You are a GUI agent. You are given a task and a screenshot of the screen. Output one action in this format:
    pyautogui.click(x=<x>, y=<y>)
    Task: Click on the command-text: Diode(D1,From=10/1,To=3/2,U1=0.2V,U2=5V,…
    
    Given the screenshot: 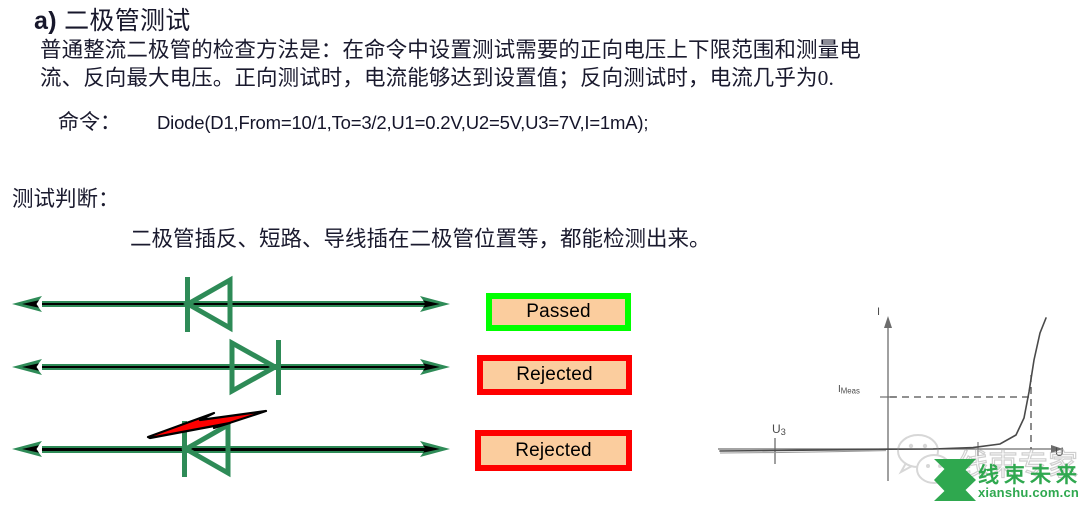 What is the action you would take?
    pyautogui.click(x=403, y=122)
    